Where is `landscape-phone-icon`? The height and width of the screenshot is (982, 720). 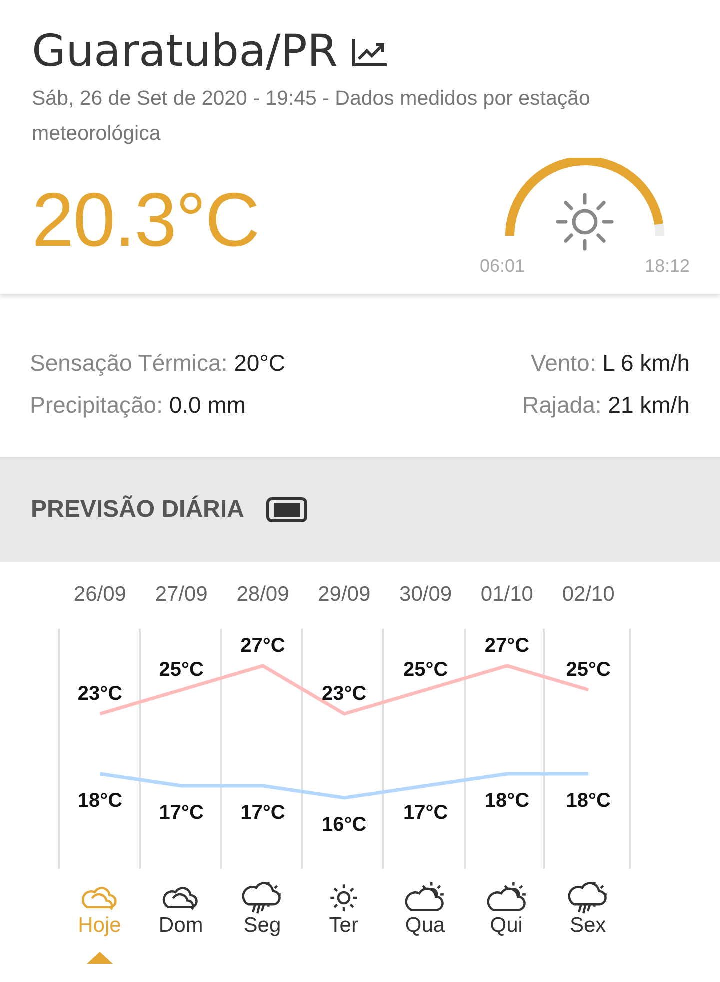
landscape-phone-icon is located at coordinates (287, 510).